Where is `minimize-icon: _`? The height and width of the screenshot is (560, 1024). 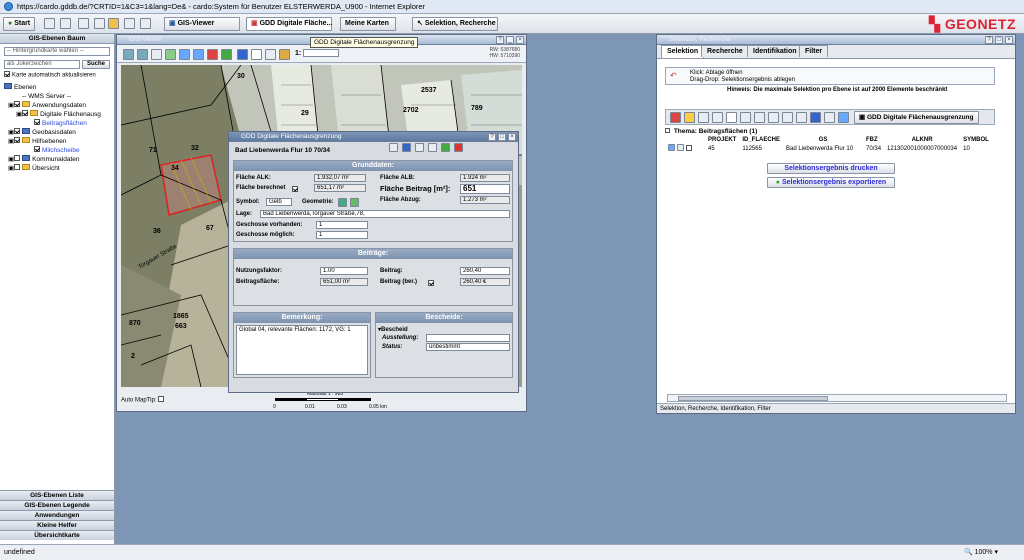 minimize-icon: _ is located at coordinates (510, 40).